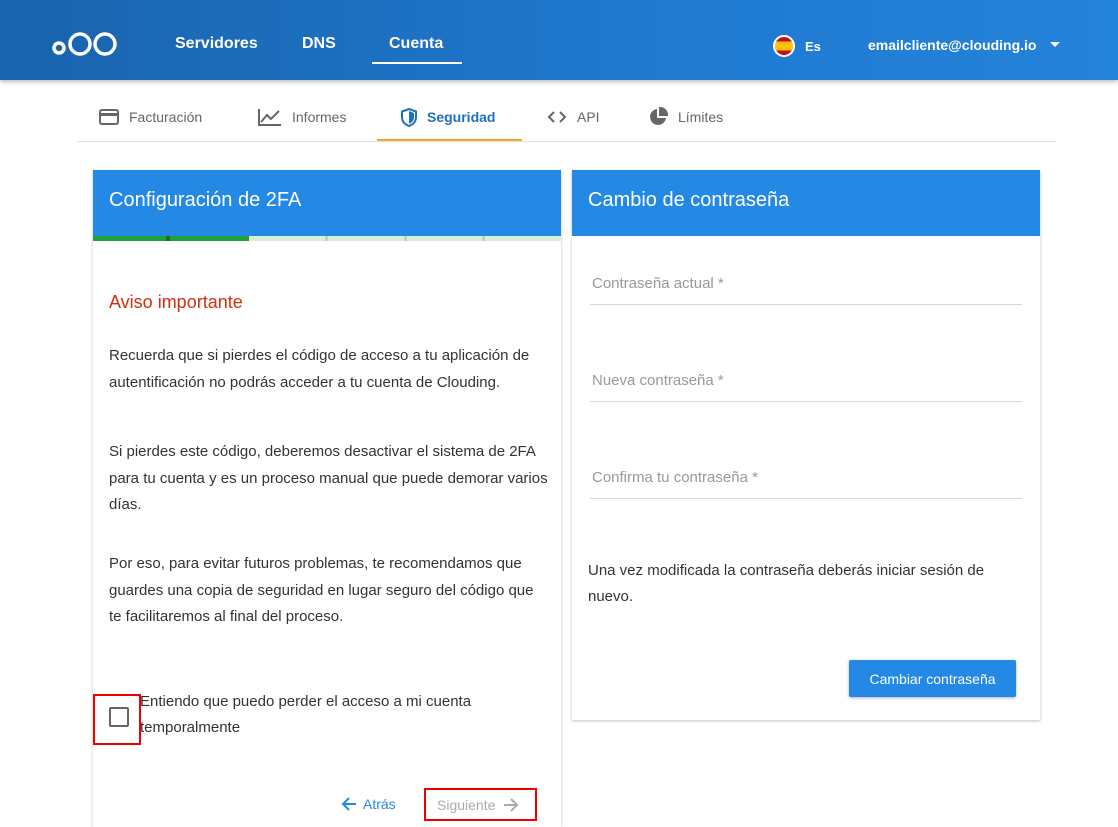  What do you see at coordinates (466, 805) in the screenshot?
I see `next-button-label: Siguiente` at bounding box center [466, 805].